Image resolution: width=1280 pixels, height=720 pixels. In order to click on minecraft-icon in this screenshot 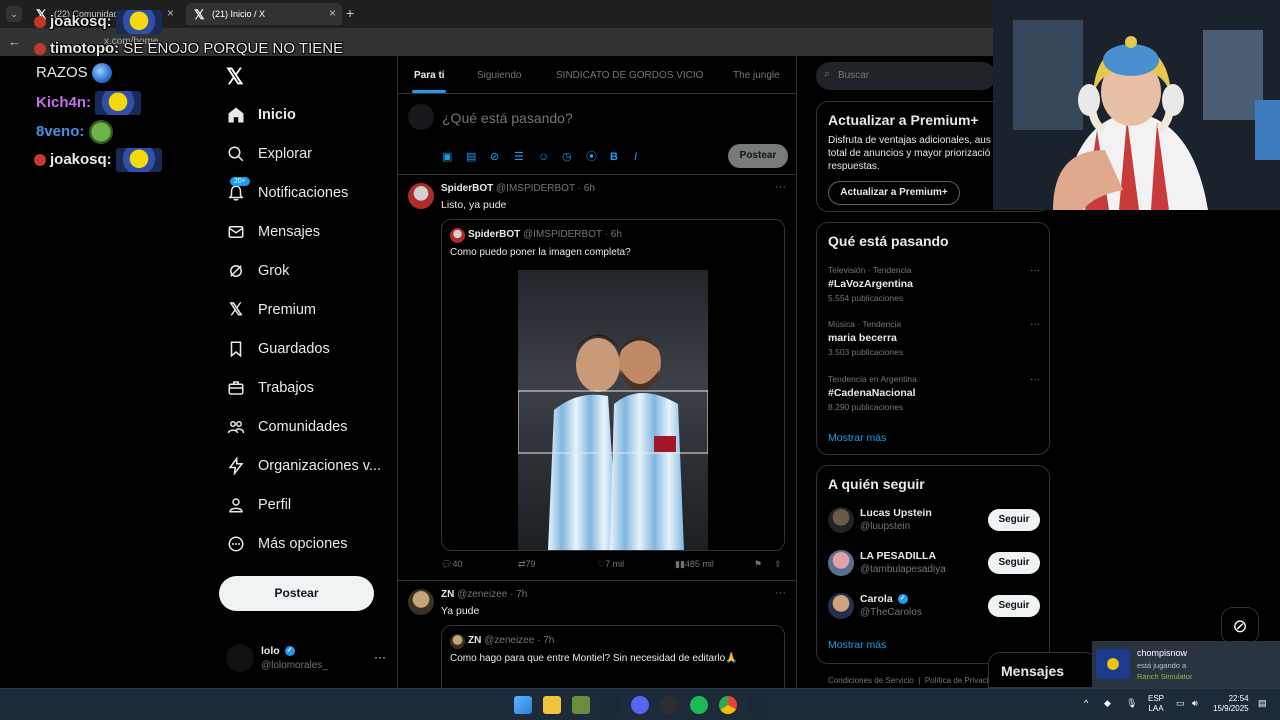, I will do `click(581, 705)`.